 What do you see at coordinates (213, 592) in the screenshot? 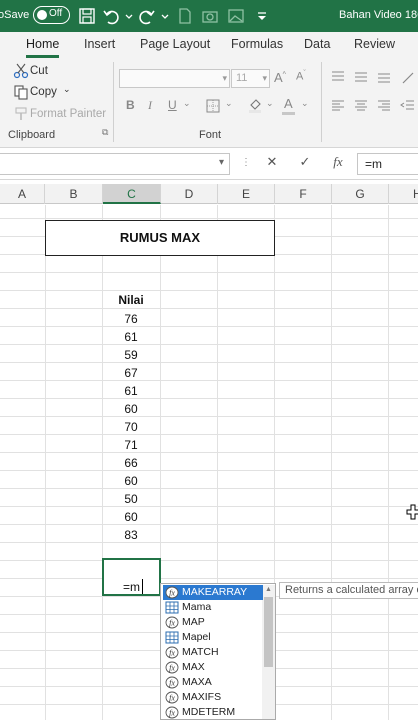
I see `autocomplete-item: fx MAKEARRAY` at bounding box center [213, 592].